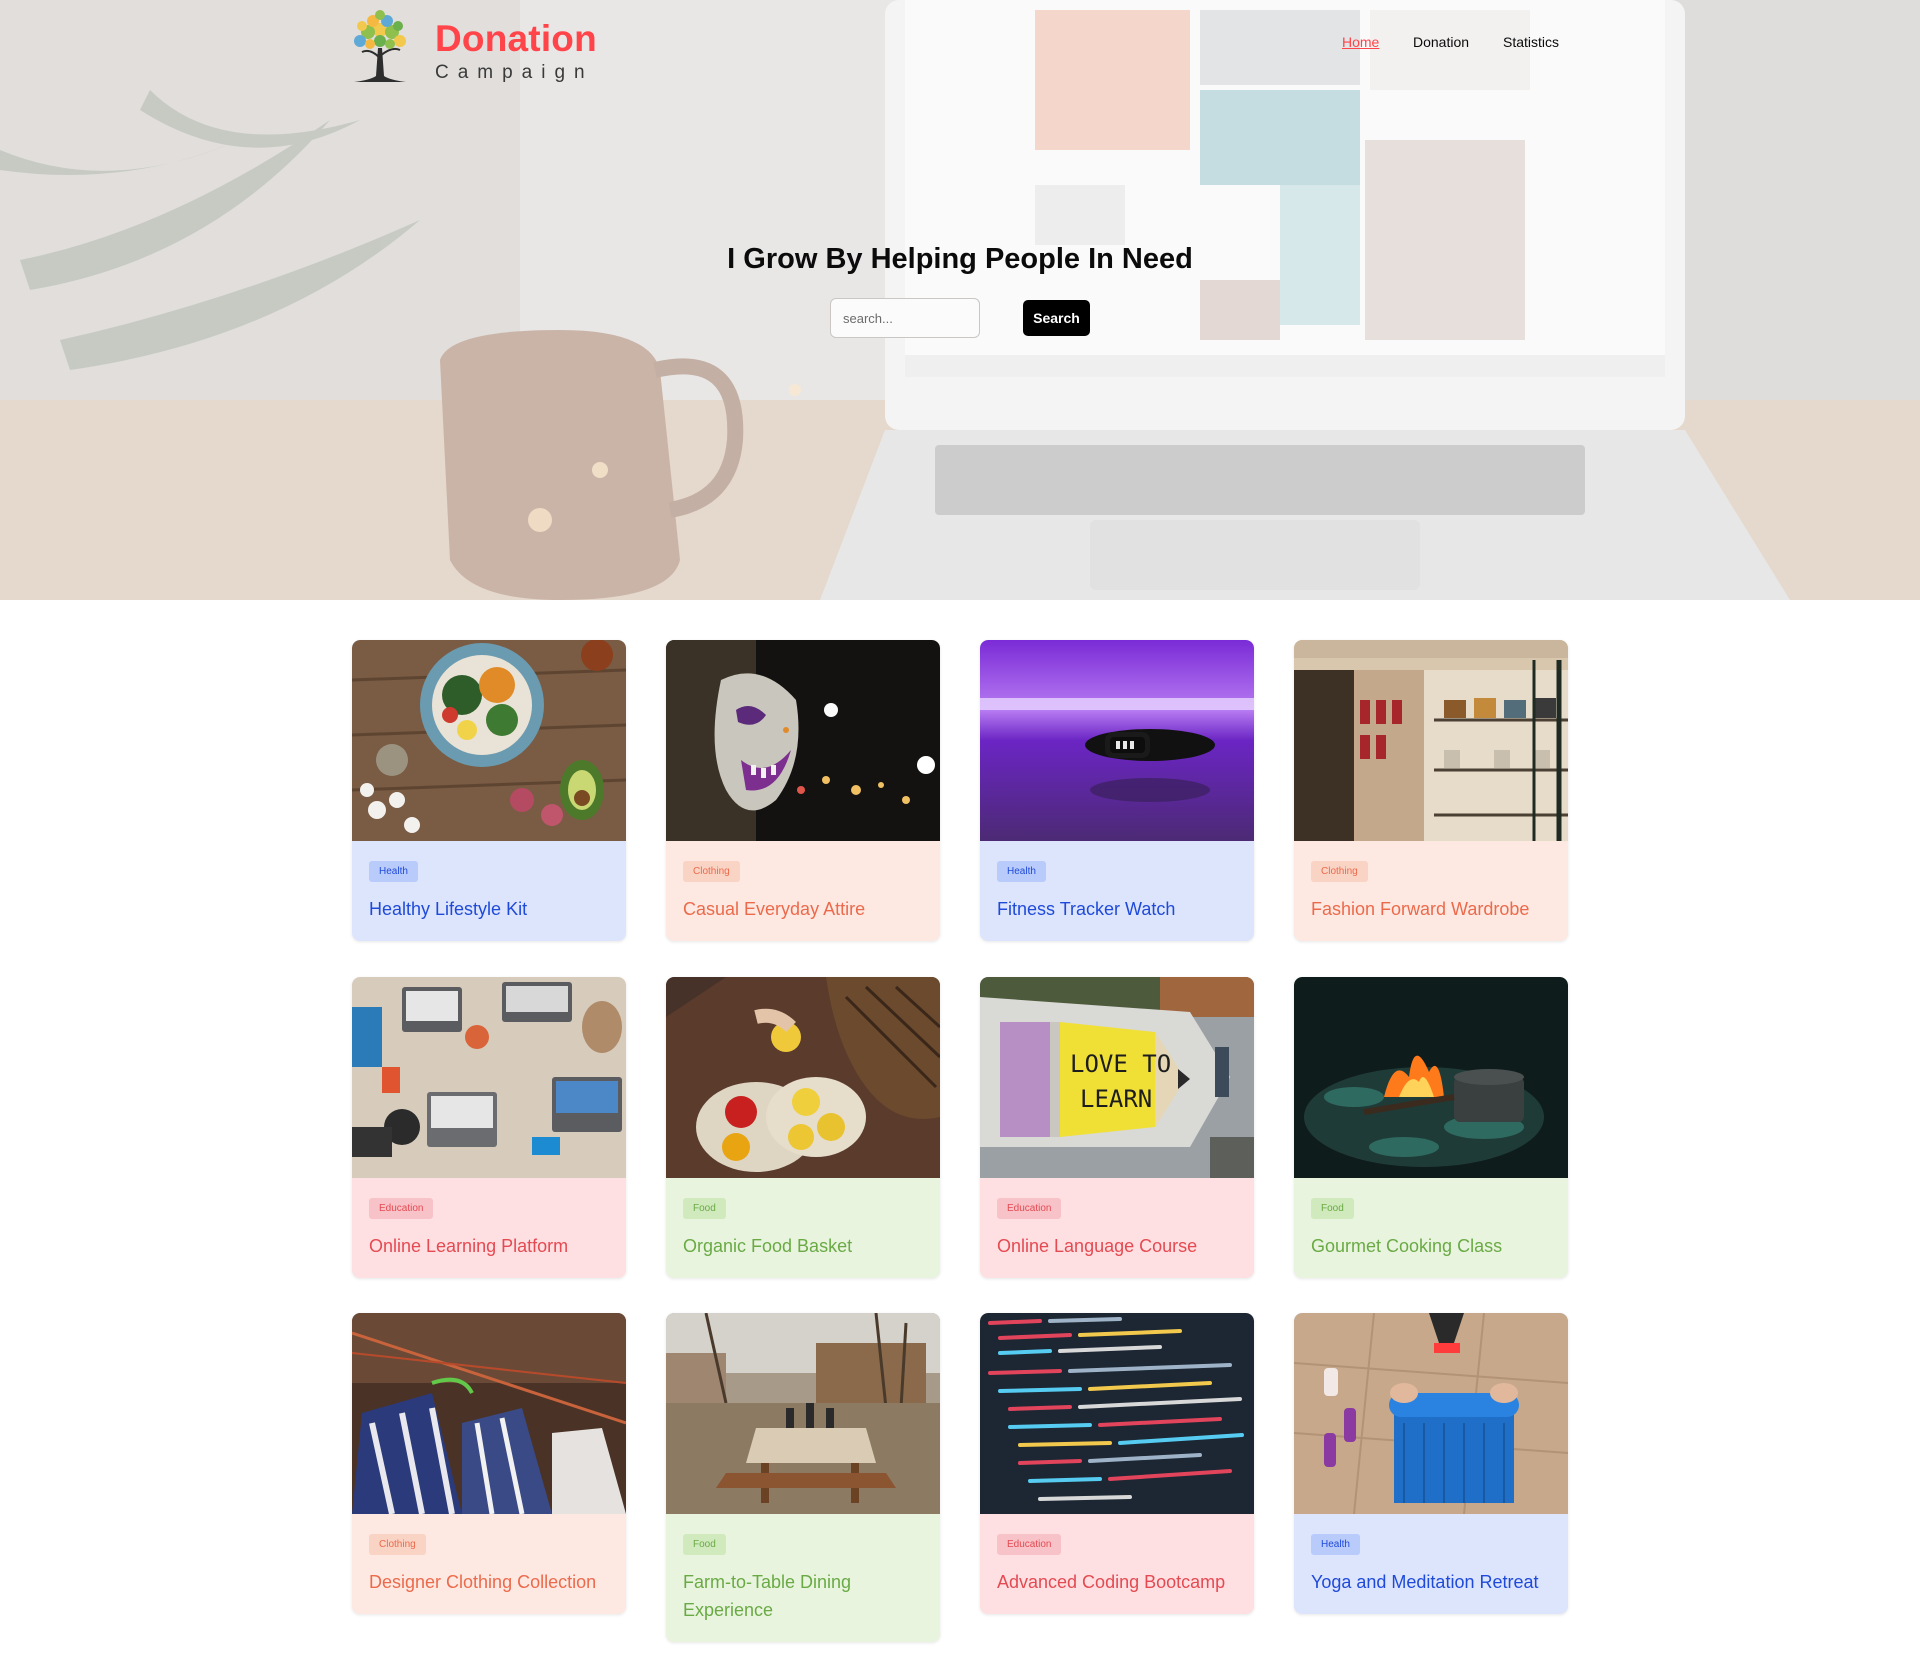  I want to click on donation-card-online-learning-platform: Education Online Learning Platform, so click(489, 1127).